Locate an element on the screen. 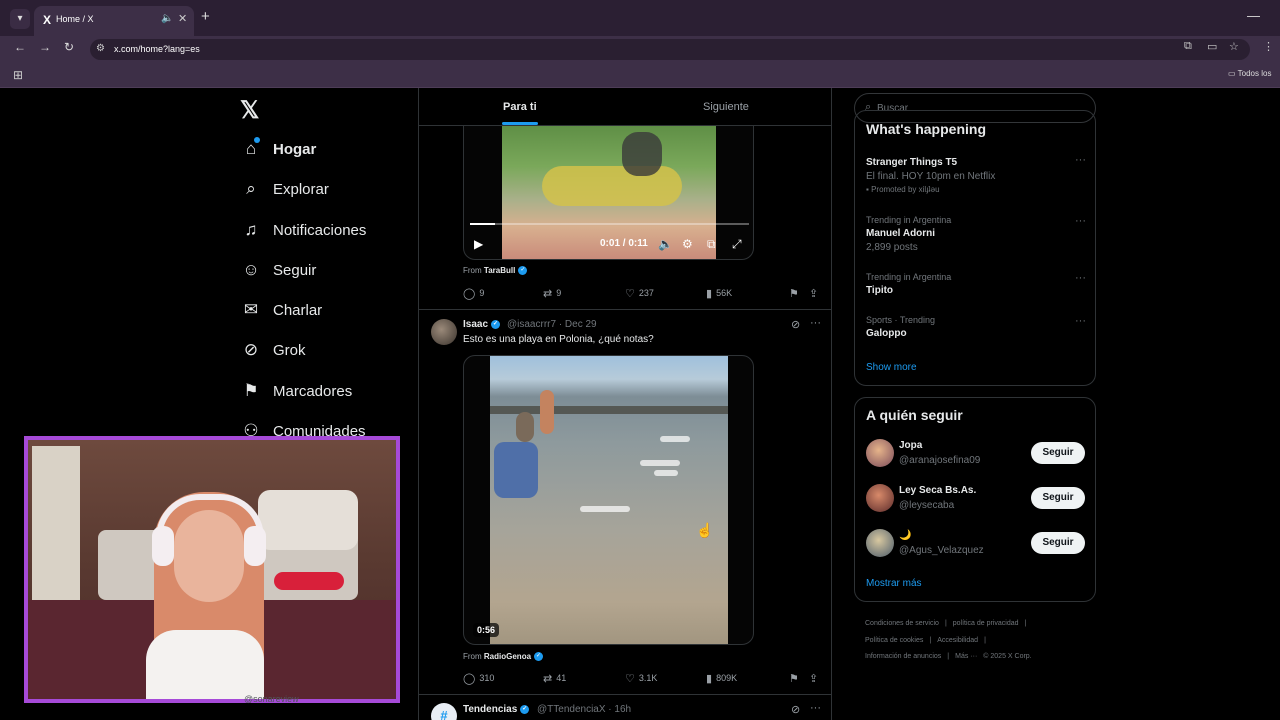 This screenshot has height=720, width=1280. new-tab-icon: + is located at coordinates (205, 16).